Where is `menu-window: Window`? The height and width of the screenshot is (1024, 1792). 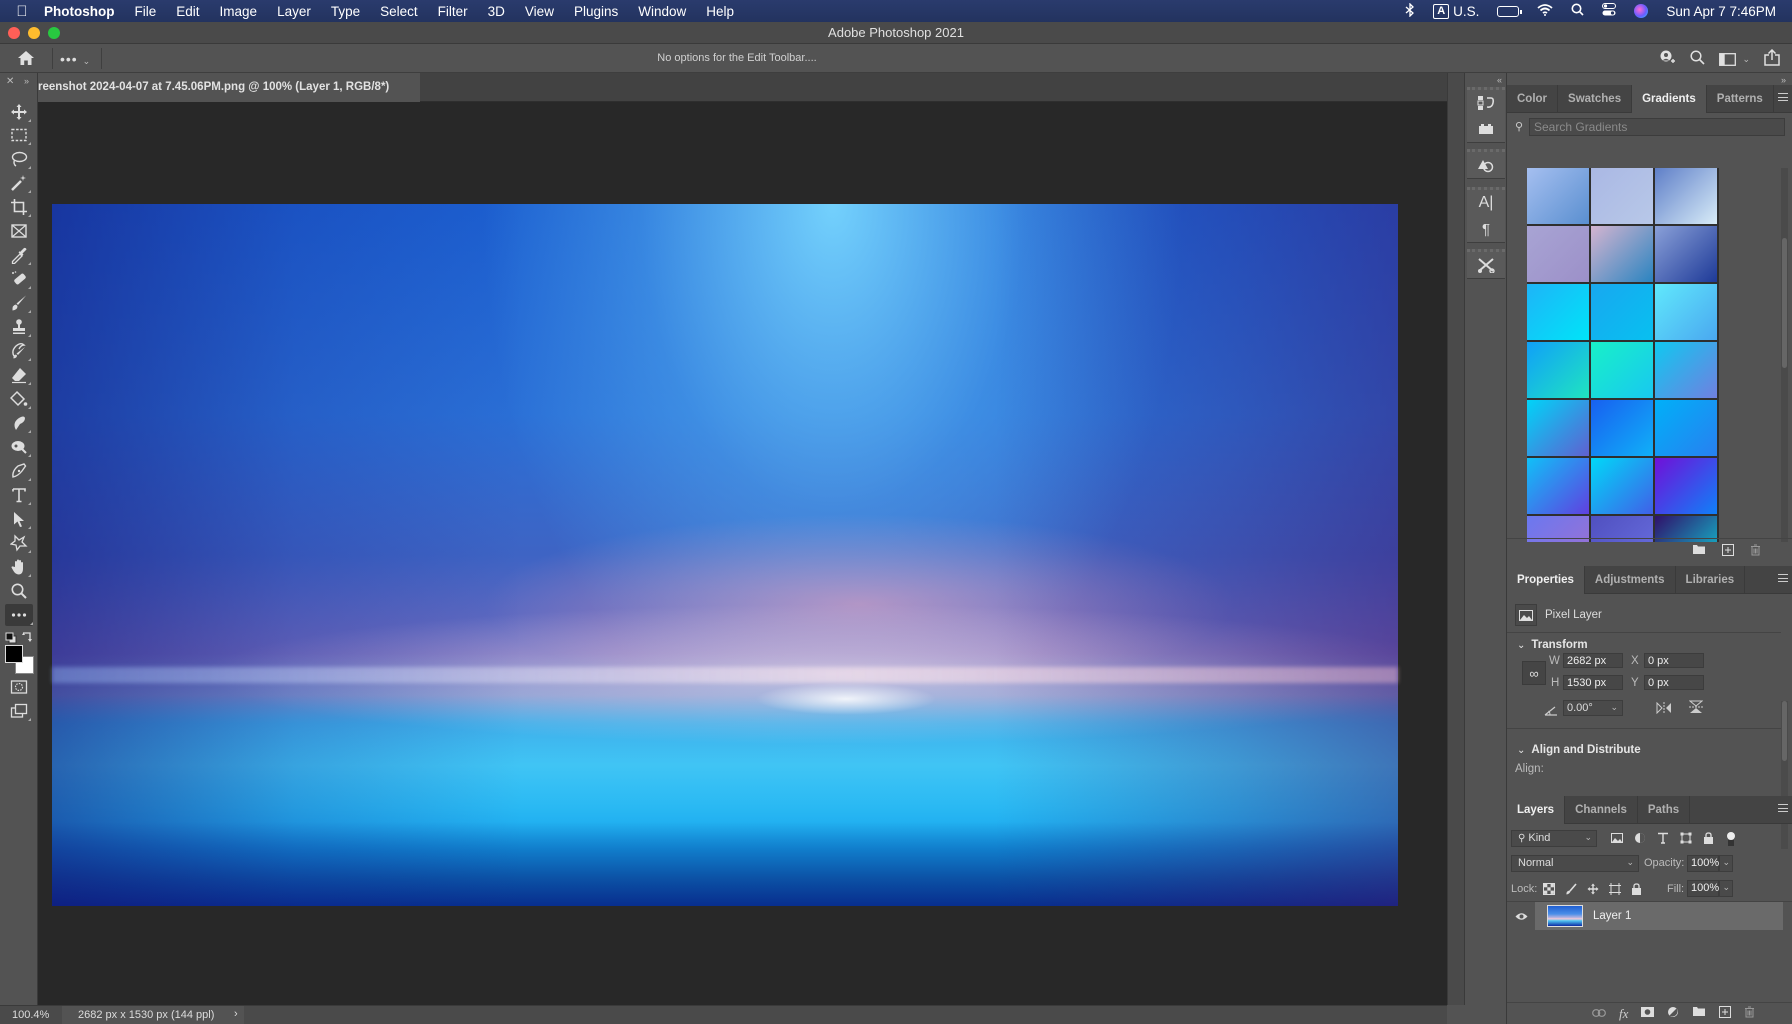
menu-window: Window is located at coordinates (662, 11).